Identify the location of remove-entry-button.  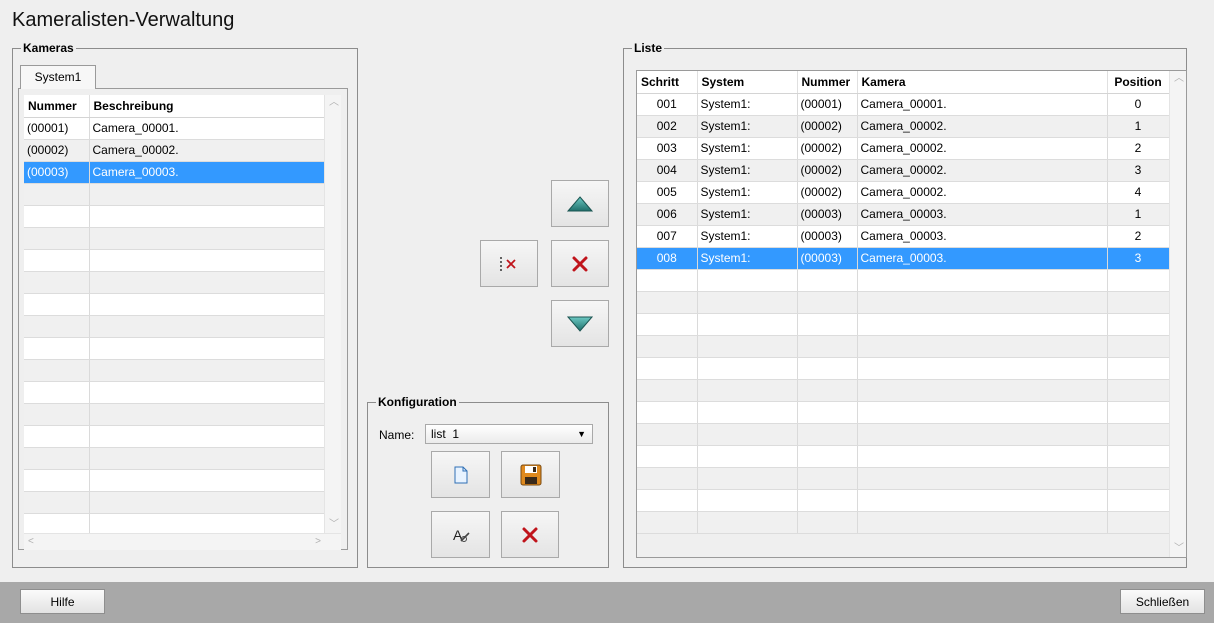
(580, 263).